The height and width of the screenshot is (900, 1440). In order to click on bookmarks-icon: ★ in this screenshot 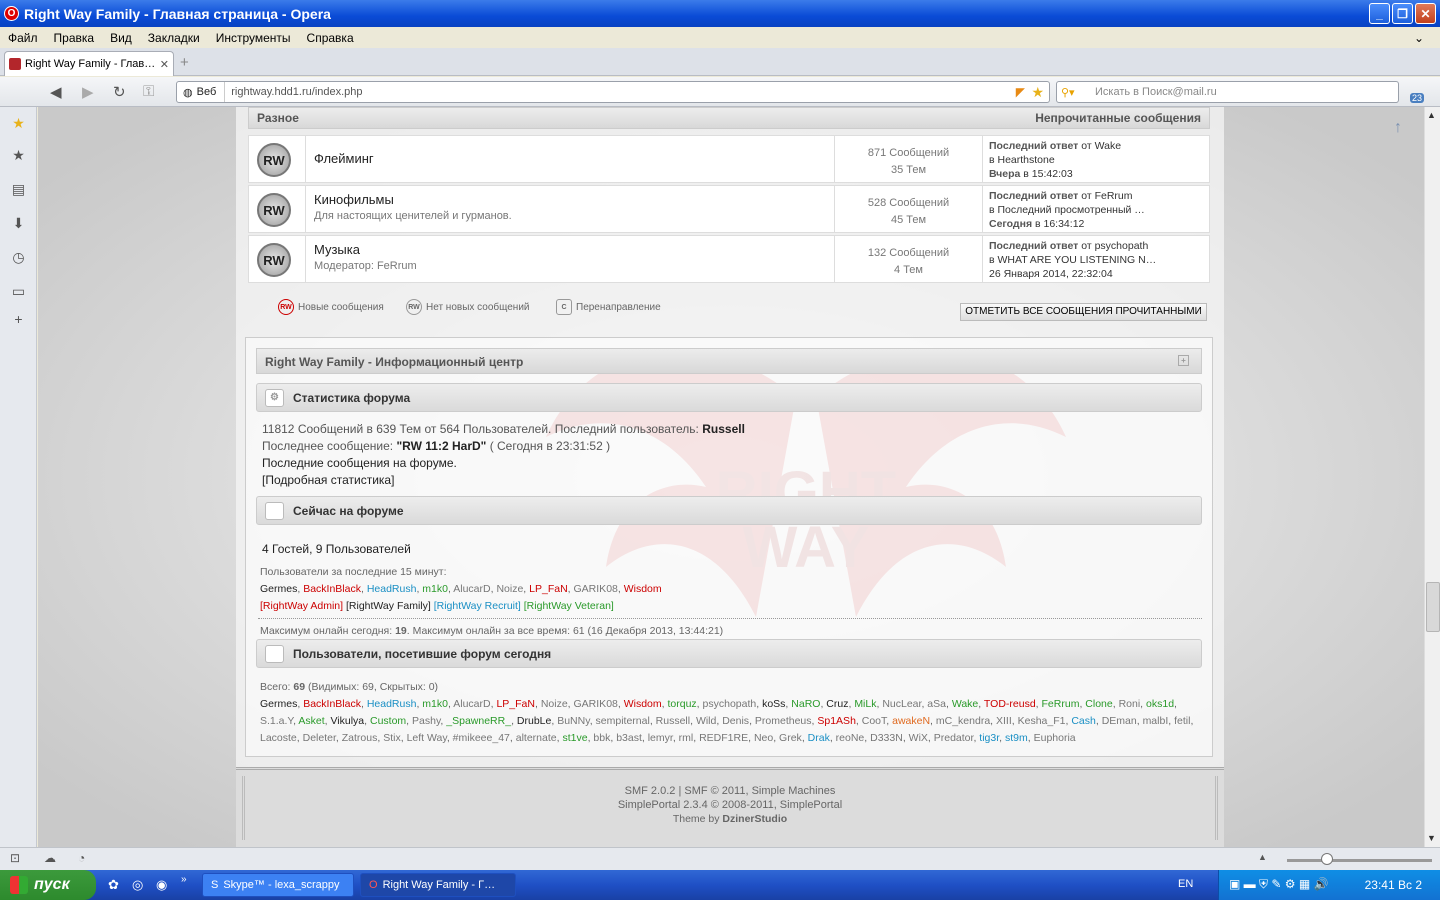, I will do `click(18, 155)`.